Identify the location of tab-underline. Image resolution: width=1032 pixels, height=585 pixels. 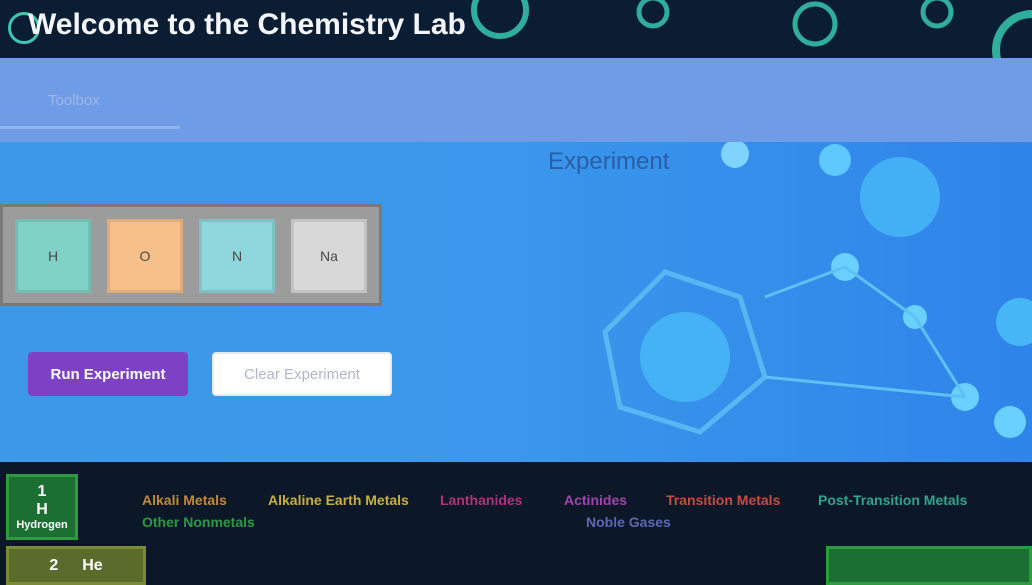
(90, 127).